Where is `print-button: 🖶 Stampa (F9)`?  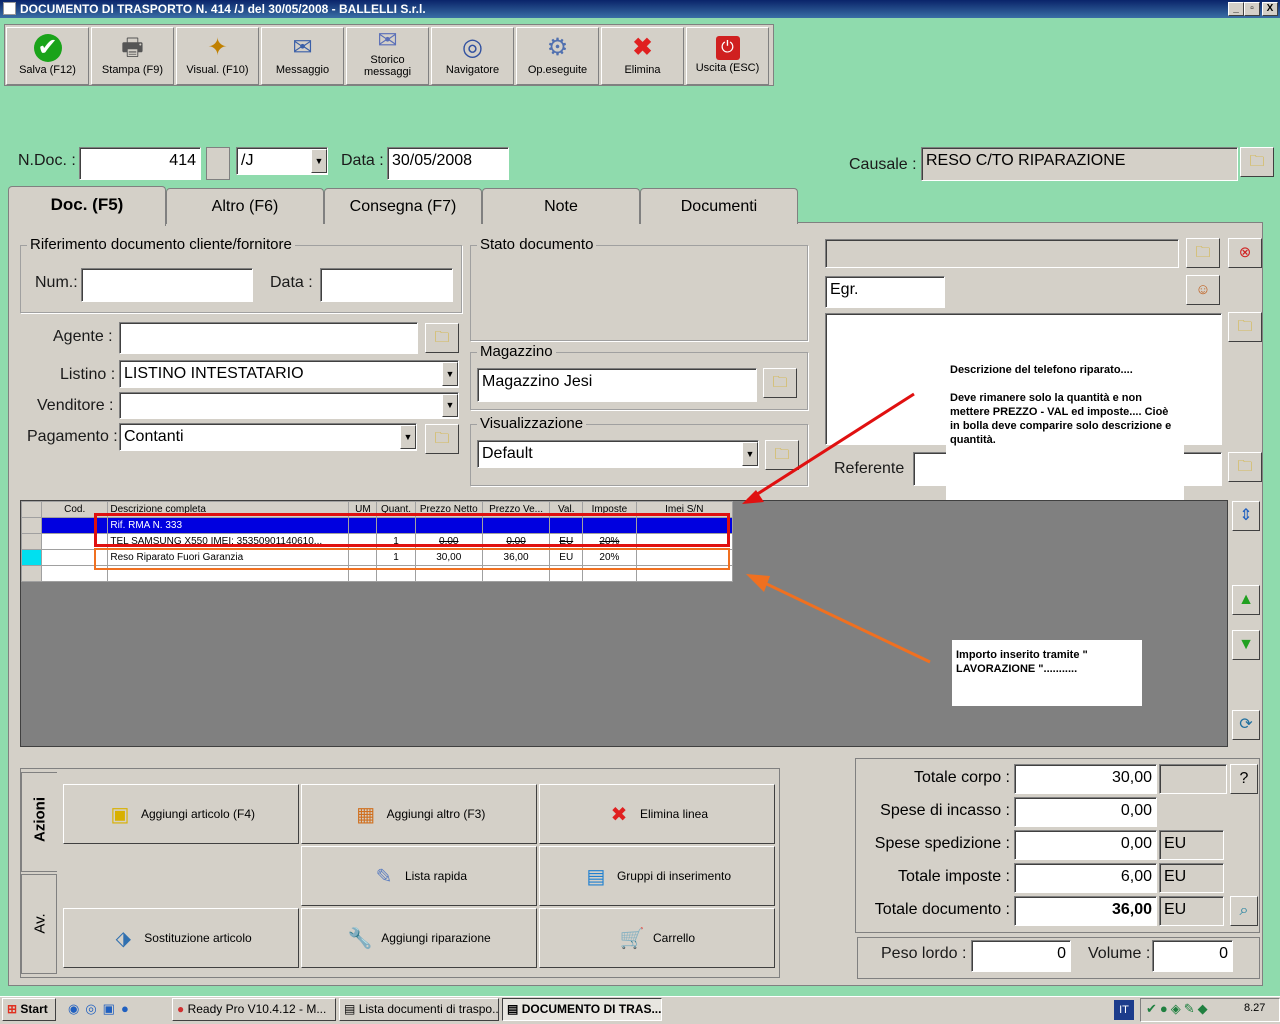
print-button: 🖶 Stampa (F9) is located at coordinates (132, 56).